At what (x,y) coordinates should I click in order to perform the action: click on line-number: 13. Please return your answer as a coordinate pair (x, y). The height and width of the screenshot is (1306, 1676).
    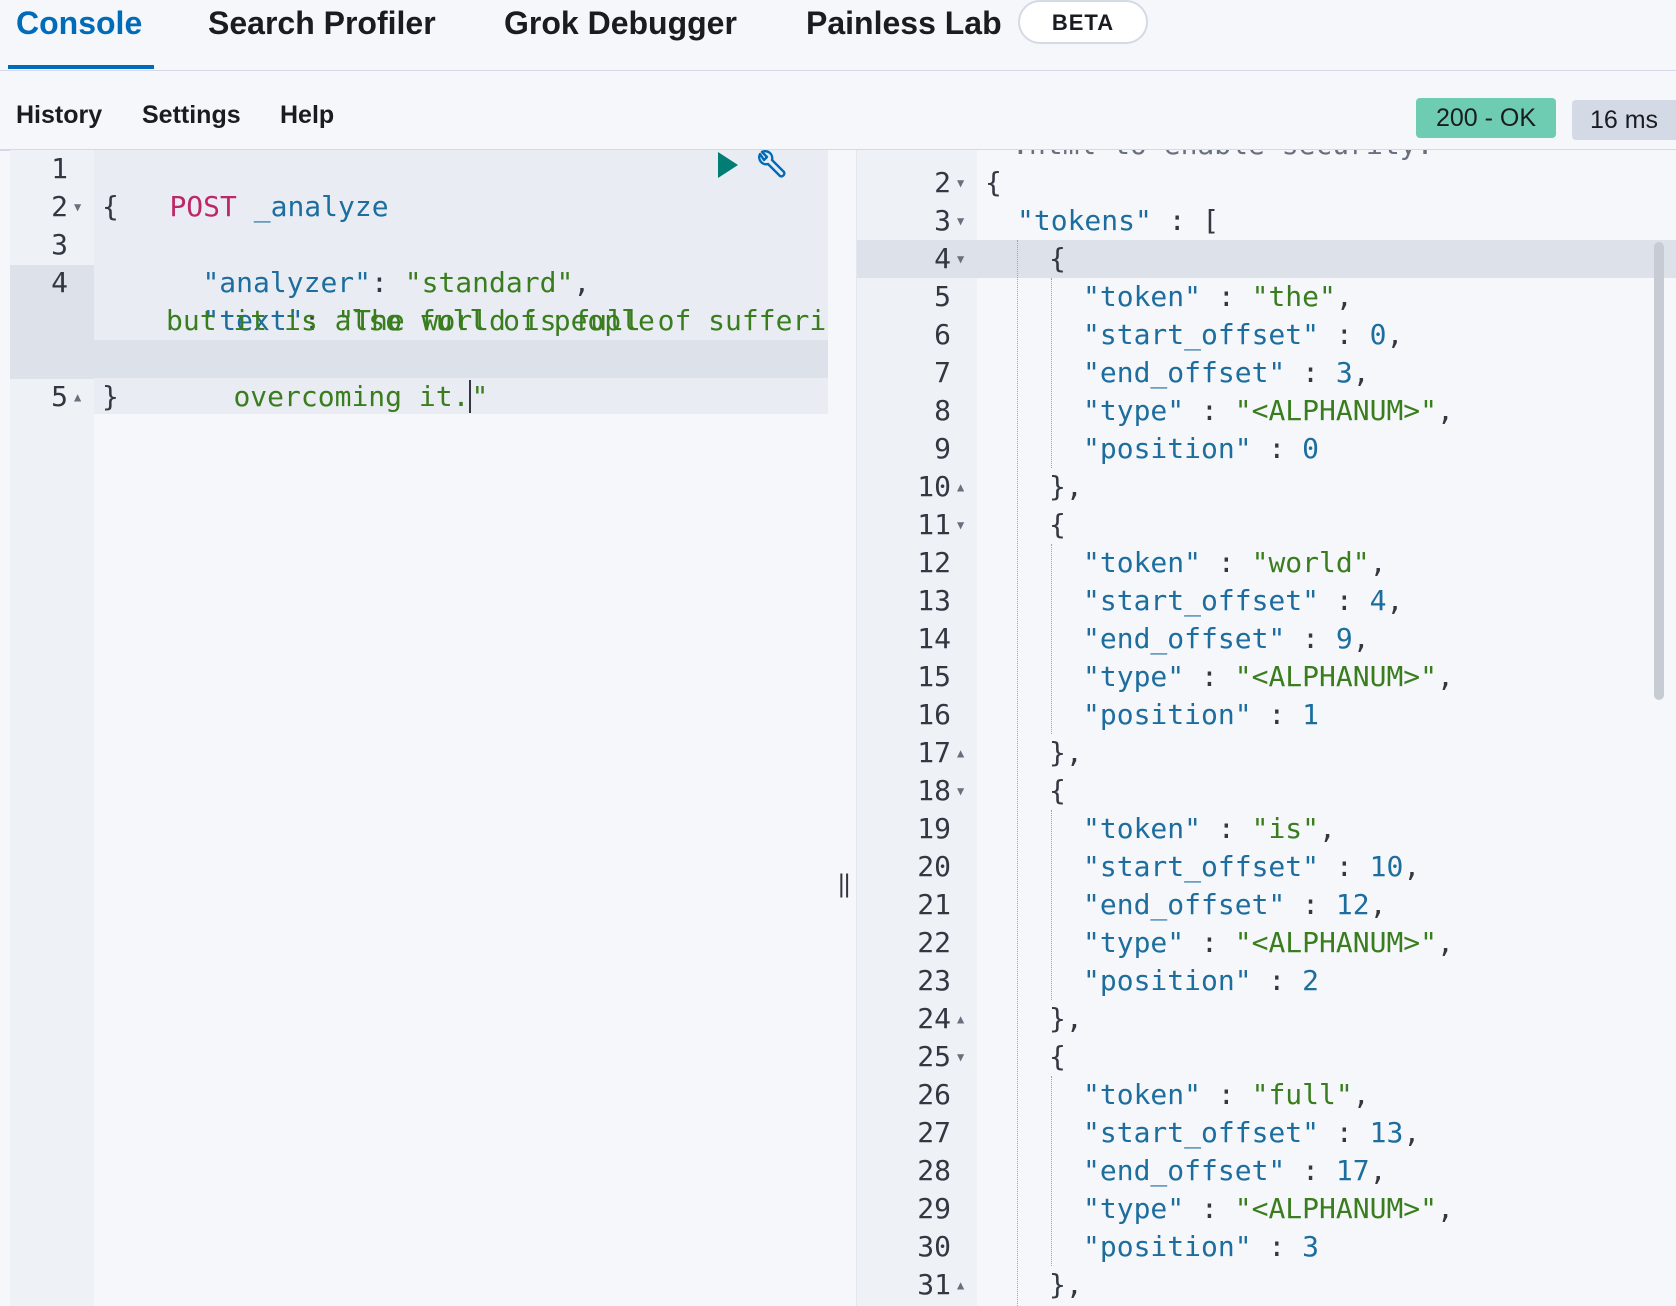
    Looking at the image, I should click on (934, 600).